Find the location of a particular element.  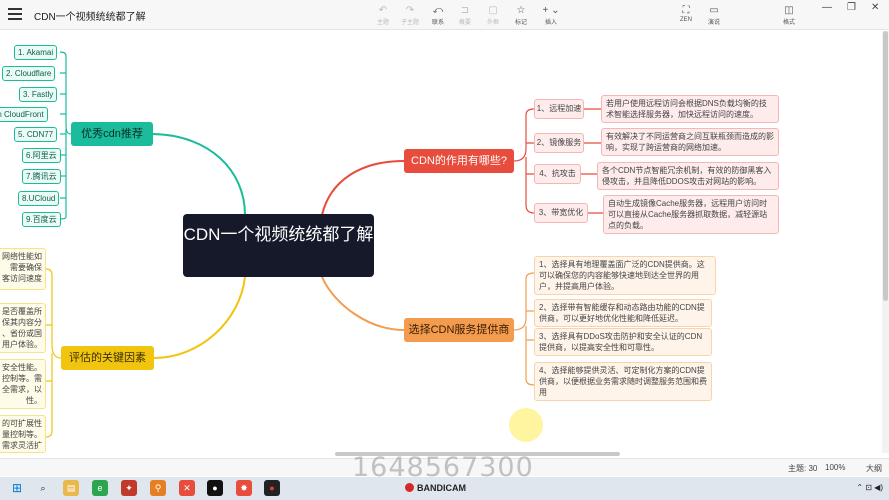

topic-count: 主题: 30 is located at coordinates (803, 468).